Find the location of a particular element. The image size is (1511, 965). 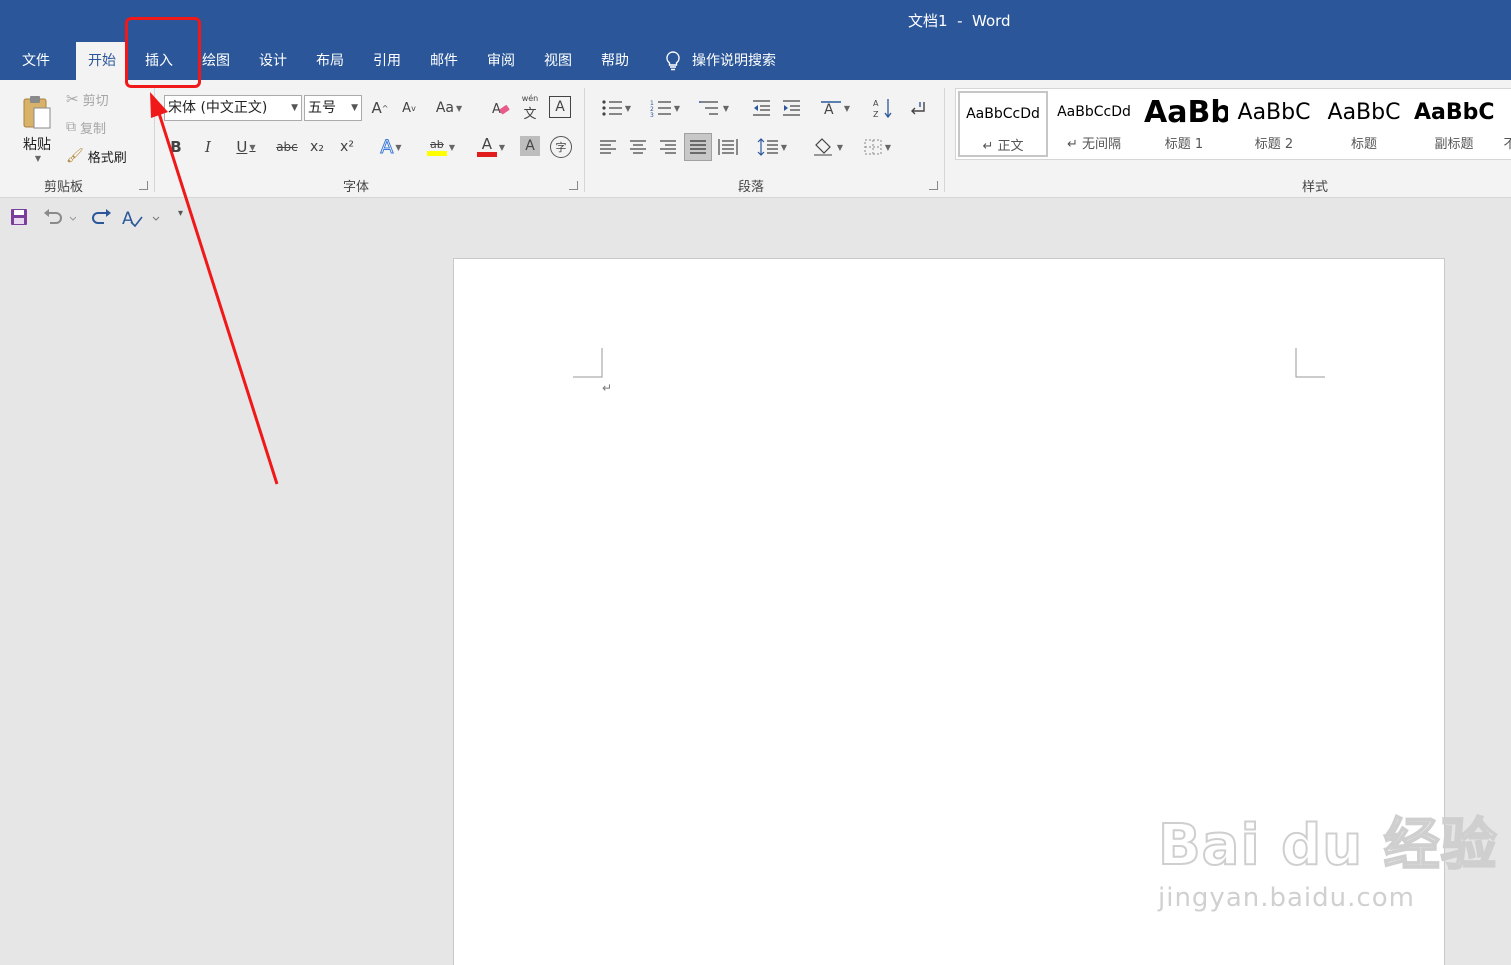

superscript-icon: x² is located at coordinates (347, 147).